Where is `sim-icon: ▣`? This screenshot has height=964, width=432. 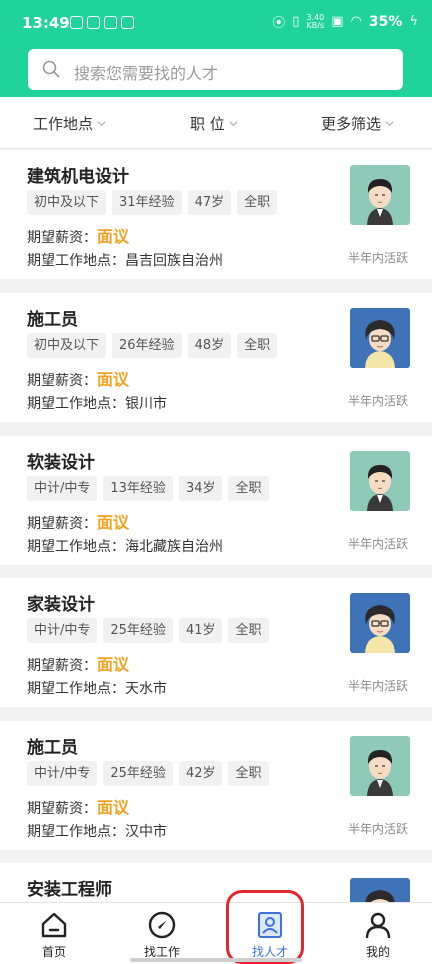
sim-icon: ▣ is located at coordinates (337, 21).